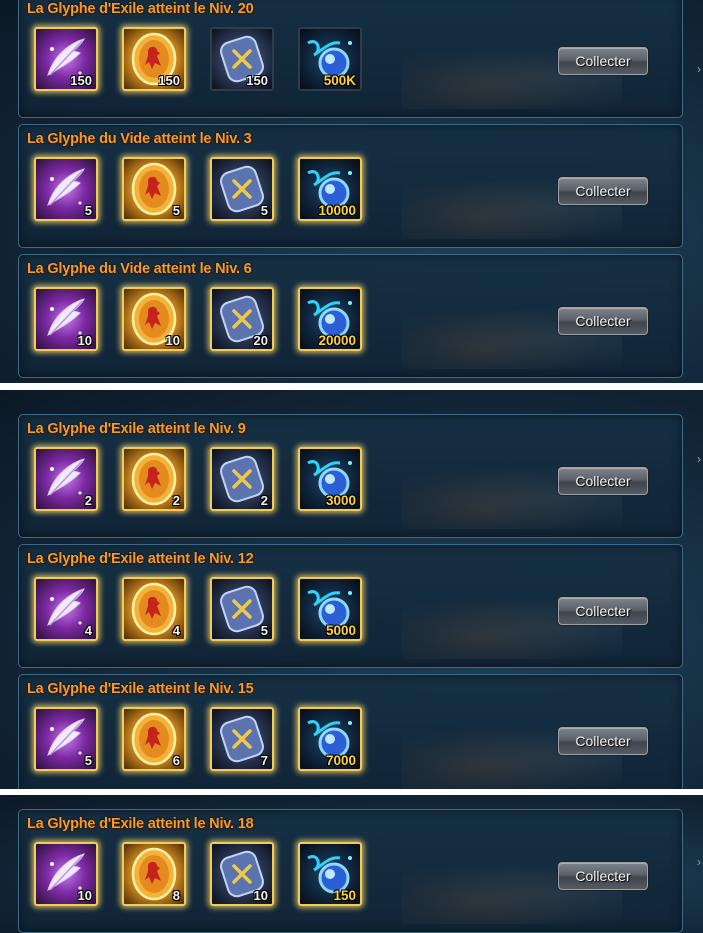 The width and height of the screenshot is (703, 933). What do you see at coordinates (66, 59) in the screenshot?
I see `reward-slot-feather: 150` at bounding box center [66, 59].